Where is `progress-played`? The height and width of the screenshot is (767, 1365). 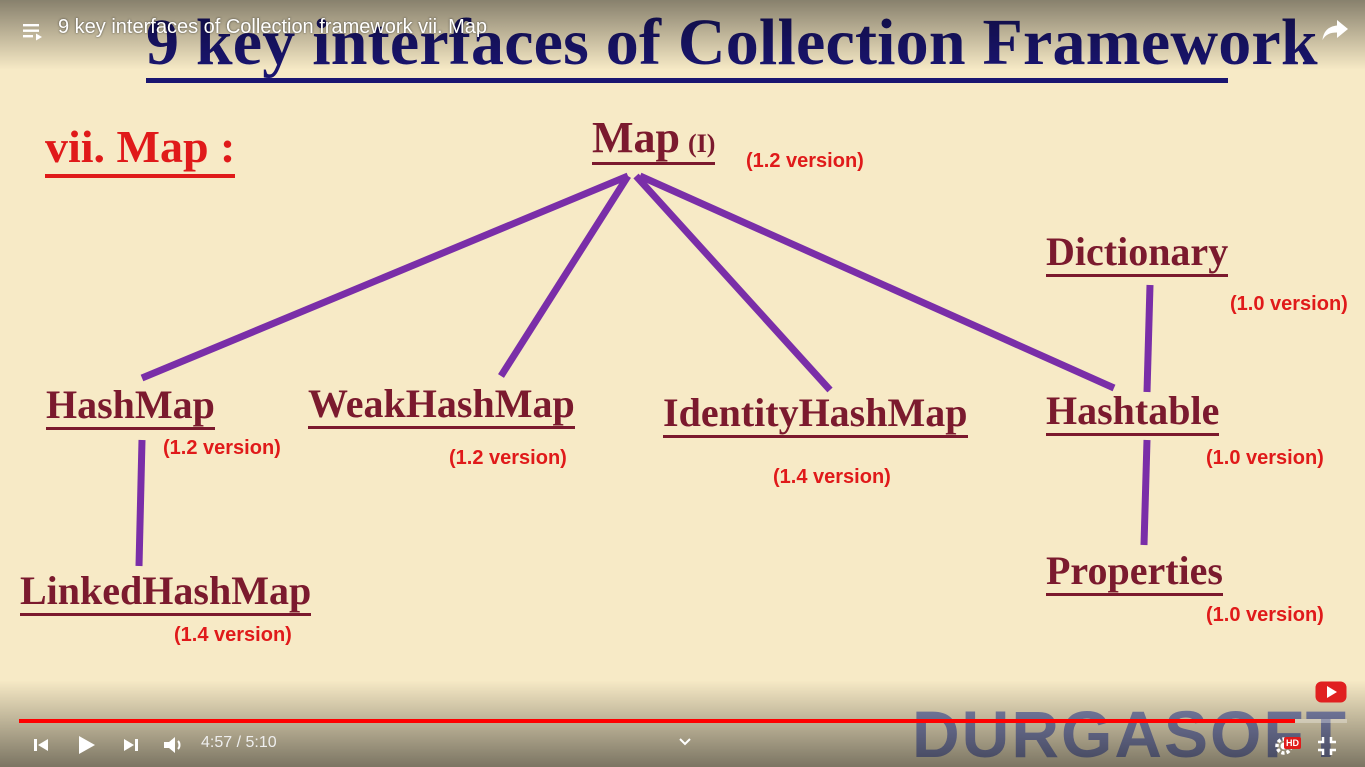 progress-played is located at coordinates (657, 721).